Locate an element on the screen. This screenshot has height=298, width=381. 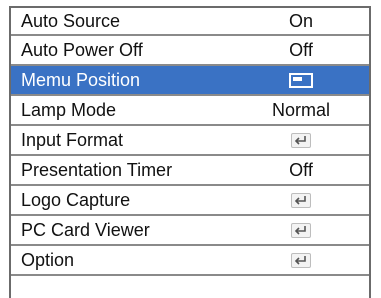
menu-item-label: Presentation Timer is located at coordinates (97, 169).